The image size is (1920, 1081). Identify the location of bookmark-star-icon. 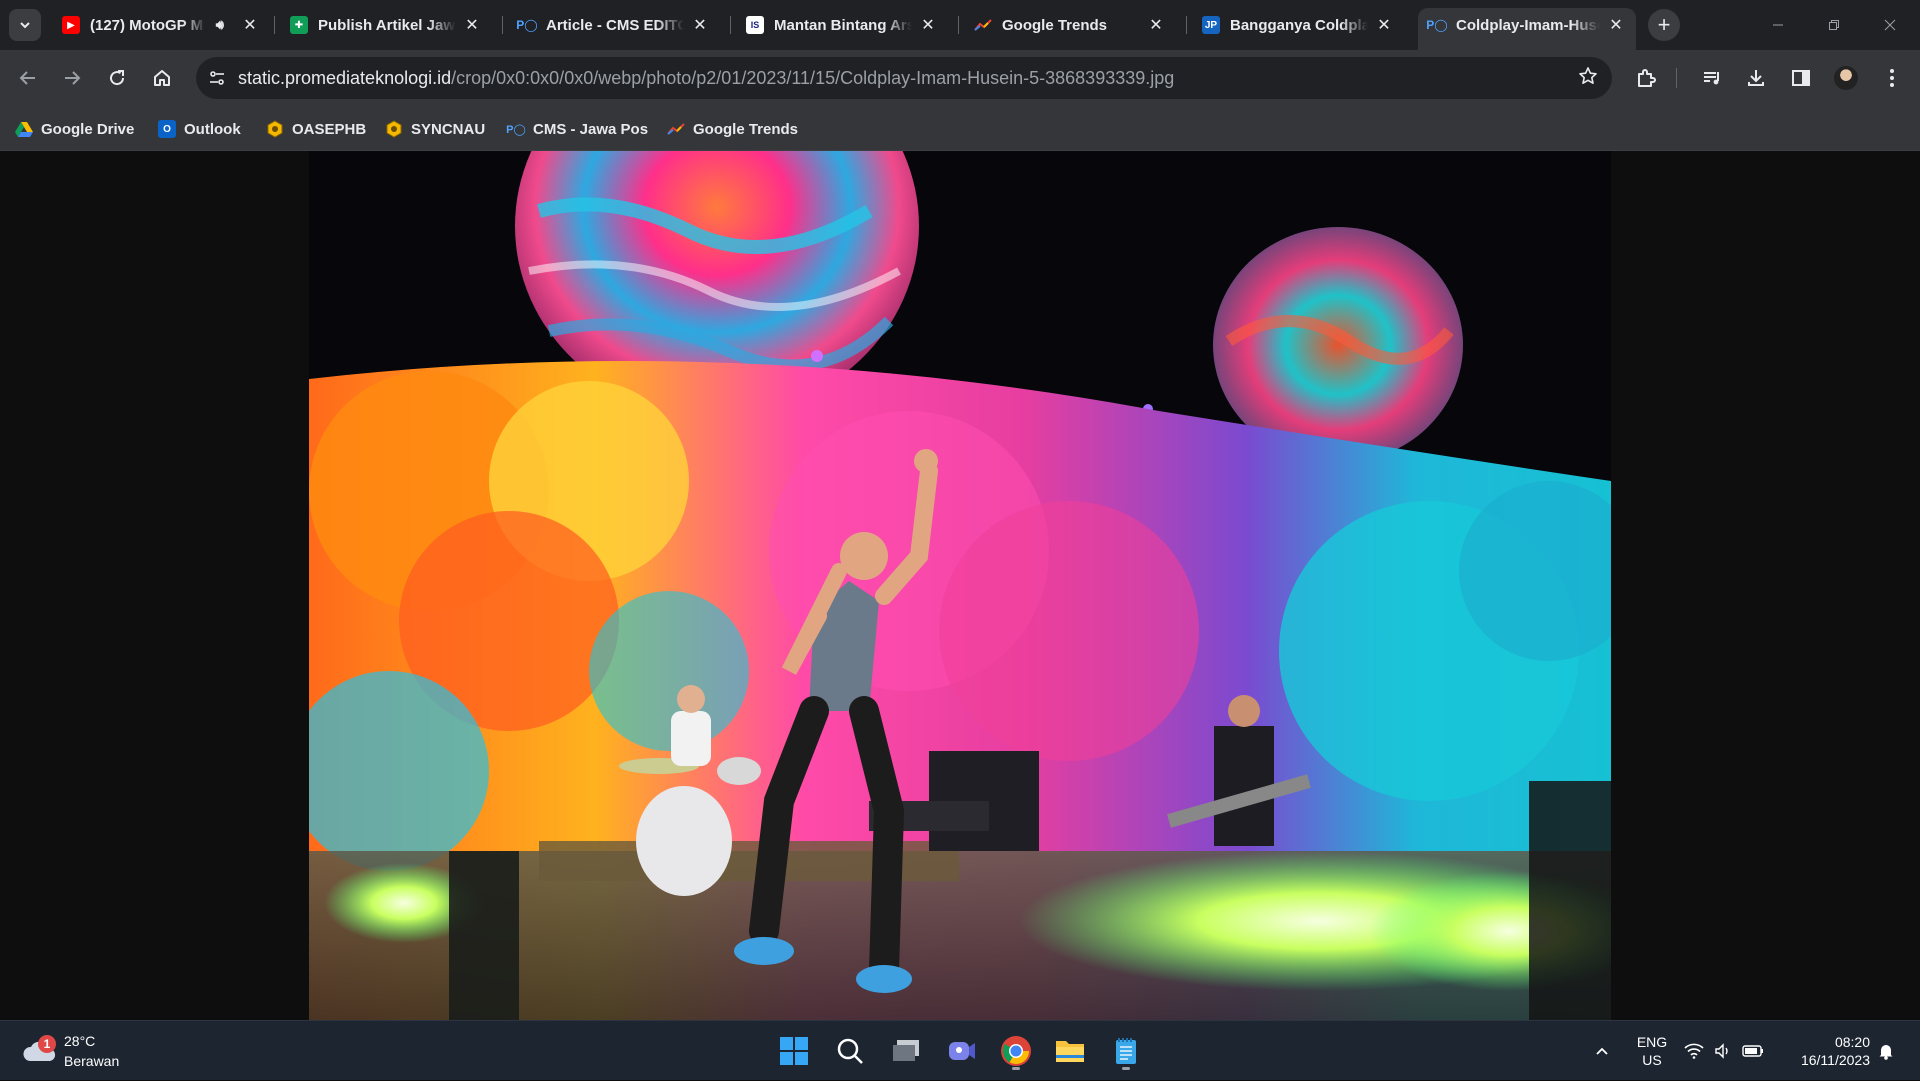
(1588, 79).